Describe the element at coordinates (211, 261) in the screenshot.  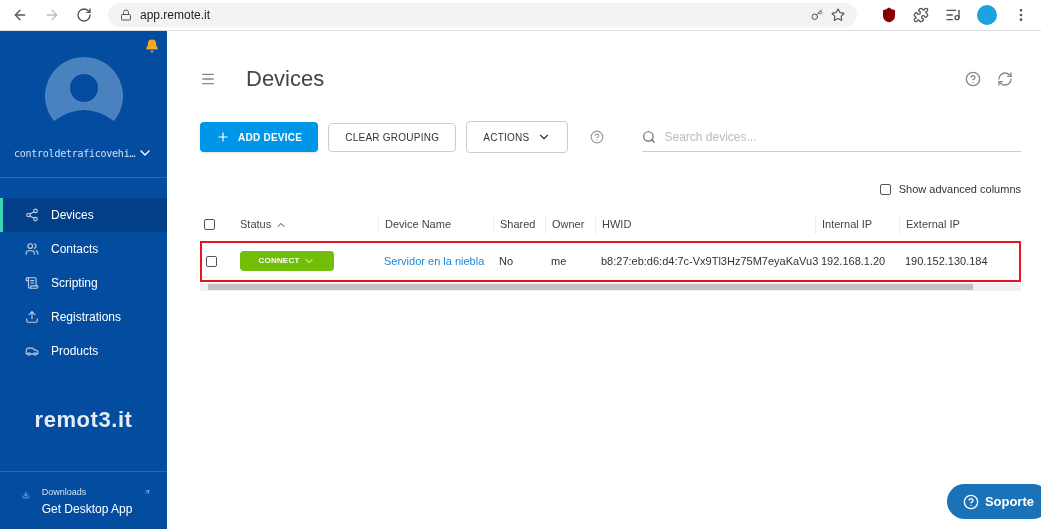
I see `row-checkbox` at that location.